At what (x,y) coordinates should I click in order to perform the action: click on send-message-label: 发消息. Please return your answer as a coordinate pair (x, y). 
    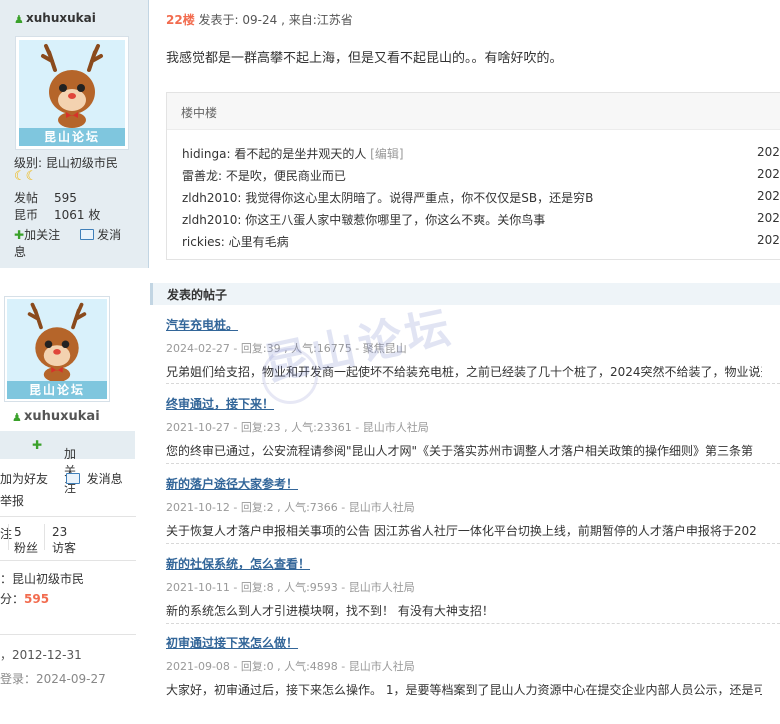
    Looking at the image, I should click on (104, 479).